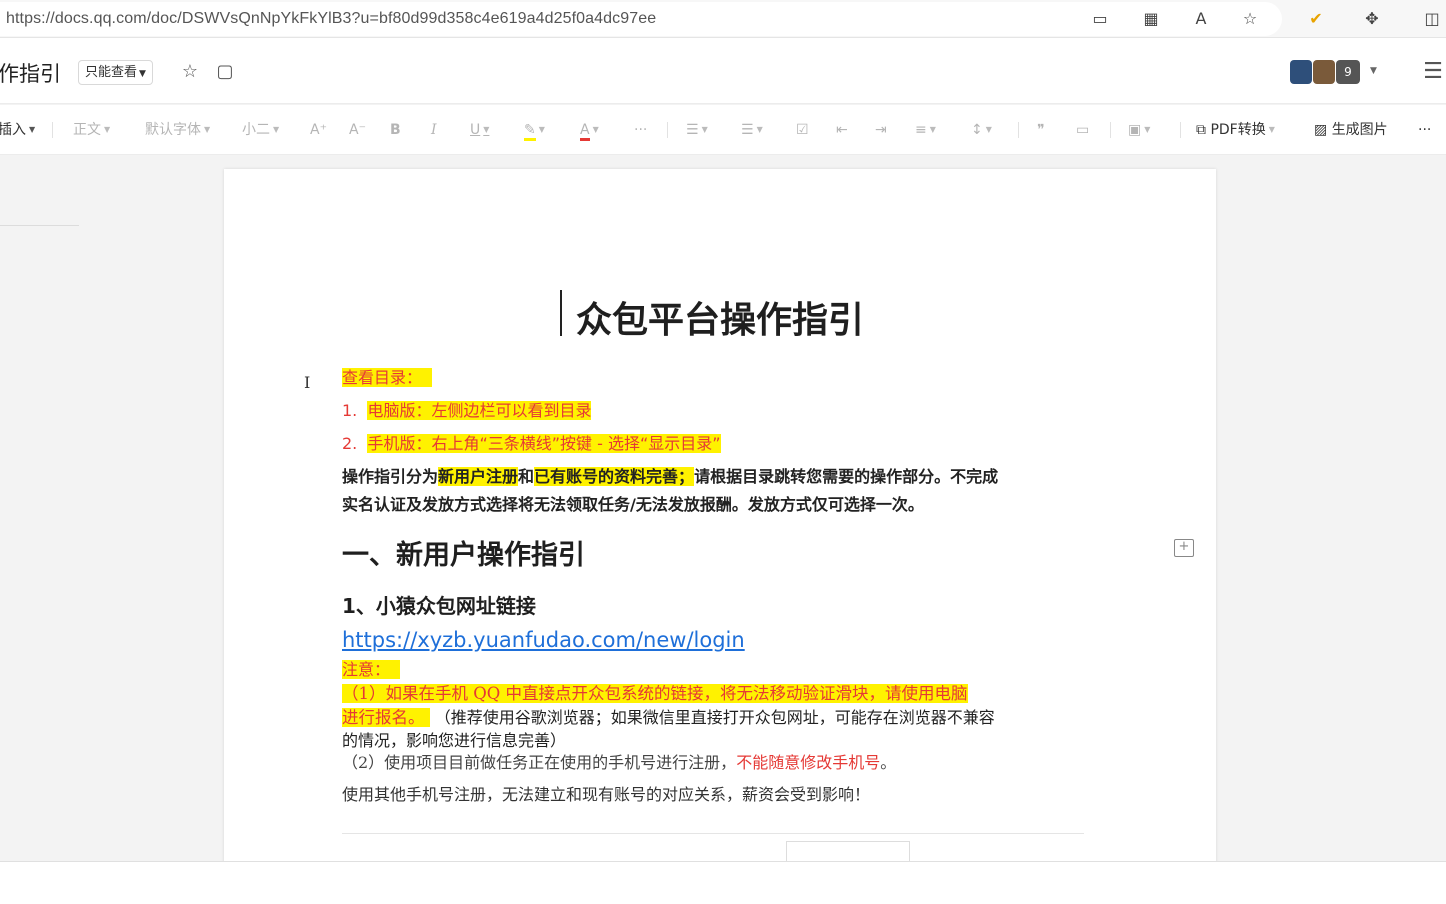 This screenshot has height=904, width=1446. Describe the element at coordinates (39, 225) in the screenshot. I see `outline-divider` at that location.